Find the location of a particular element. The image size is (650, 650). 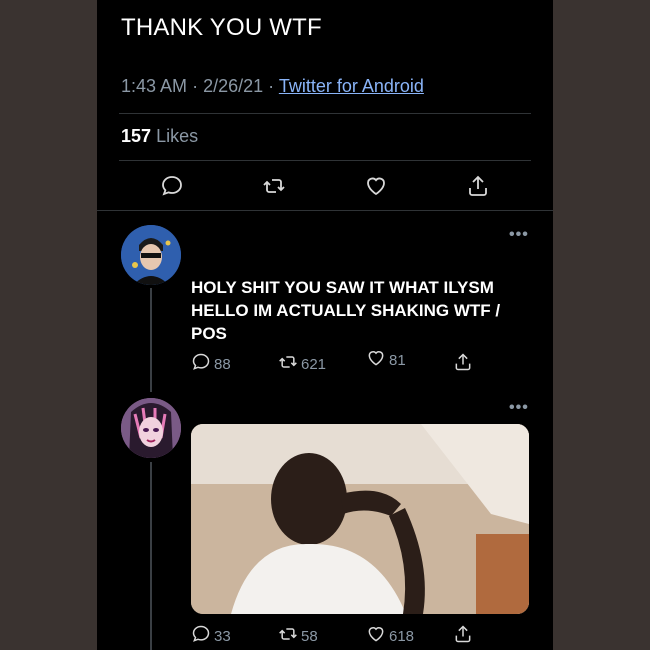

tweet-date: 2/26/21 is located at coordinates (233, 86).